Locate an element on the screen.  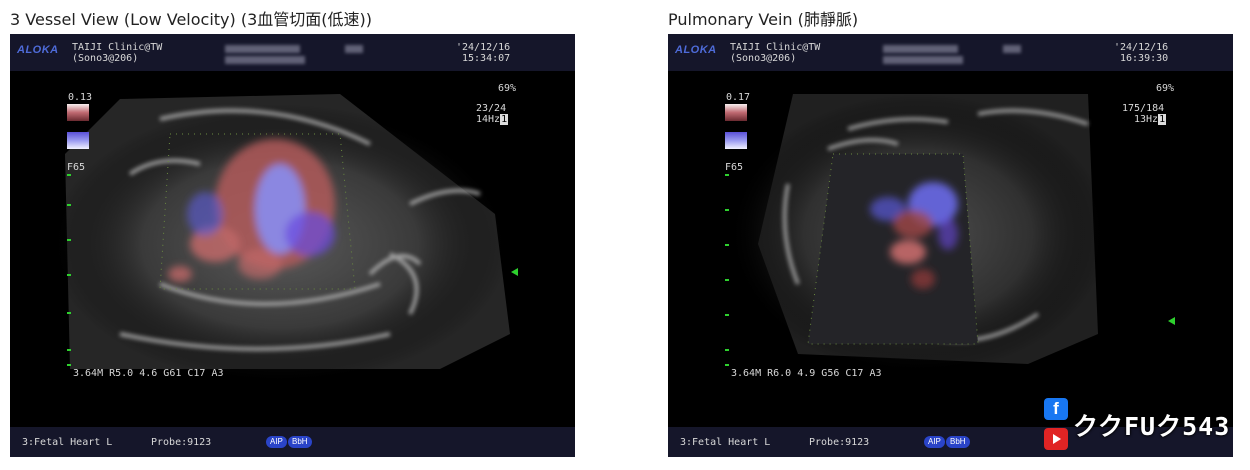
right-image-caption: Pulmonary Vein (肺靜脈) is located at coordinates (763, 19).